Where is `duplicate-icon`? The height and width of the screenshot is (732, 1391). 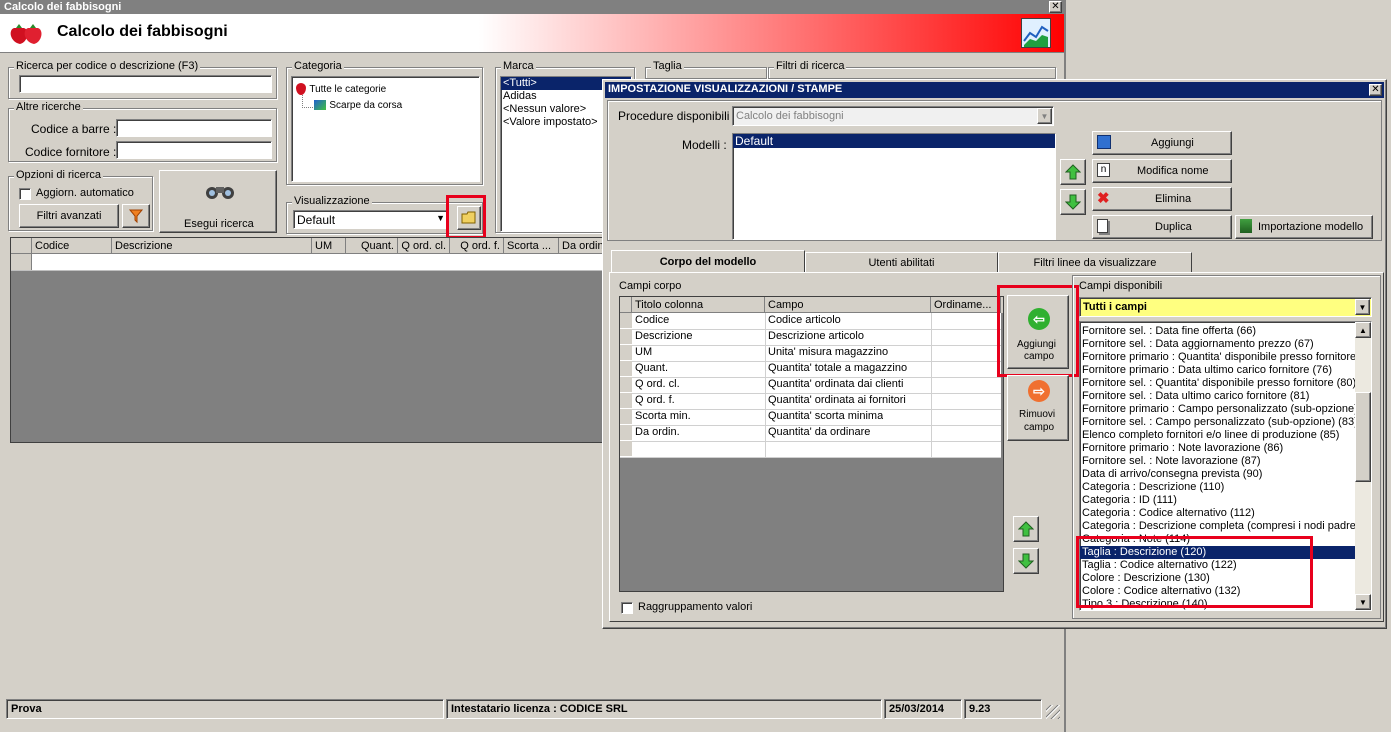
duplicate-icon is located at coordinates (1102, 226).